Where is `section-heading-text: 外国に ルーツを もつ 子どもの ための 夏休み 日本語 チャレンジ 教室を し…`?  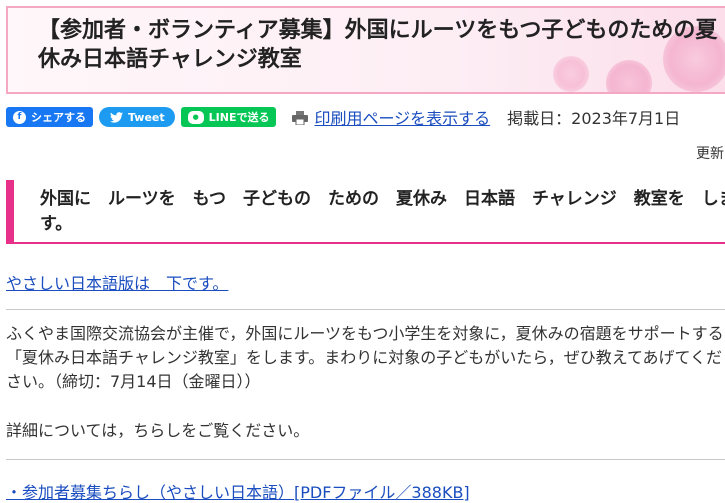
section-heading-text: 外国に ルーツを もつ 子どもの ための 夏休み 日本語 チャレンジ 教室を し… is located at coordinates (382, 211).